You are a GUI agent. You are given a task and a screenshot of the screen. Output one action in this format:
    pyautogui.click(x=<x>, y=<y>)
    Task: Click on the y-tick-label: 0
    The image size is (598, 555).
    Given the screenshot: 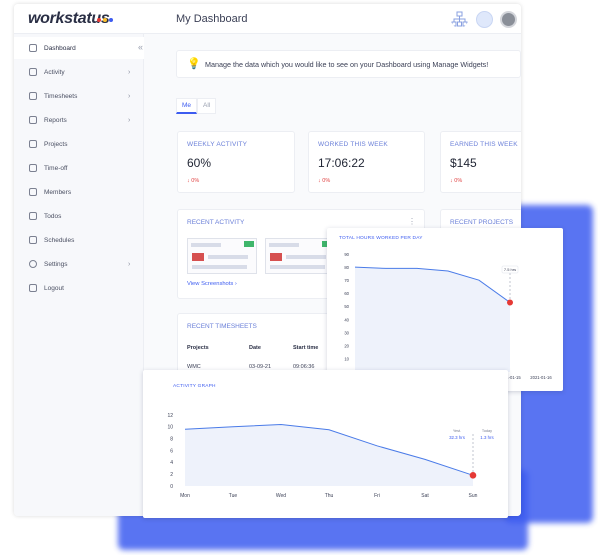 What is the action you would take?
    pyautogui.click(x=171, y=487)
    